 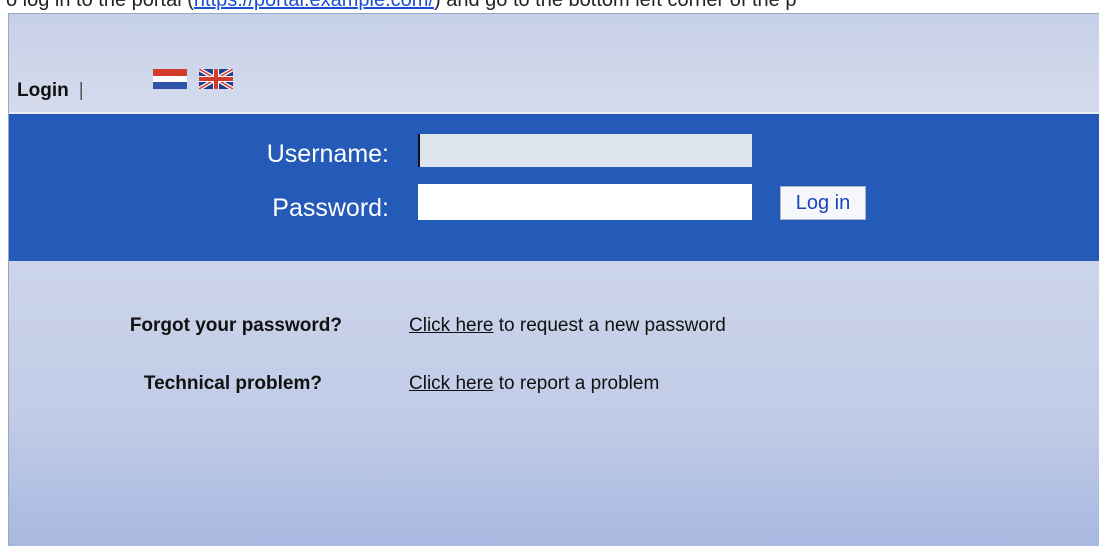 What do you see at coordinates (823, 203) in the screenshot?
I see `login-button: Log in` at bounding box center [823, 203].